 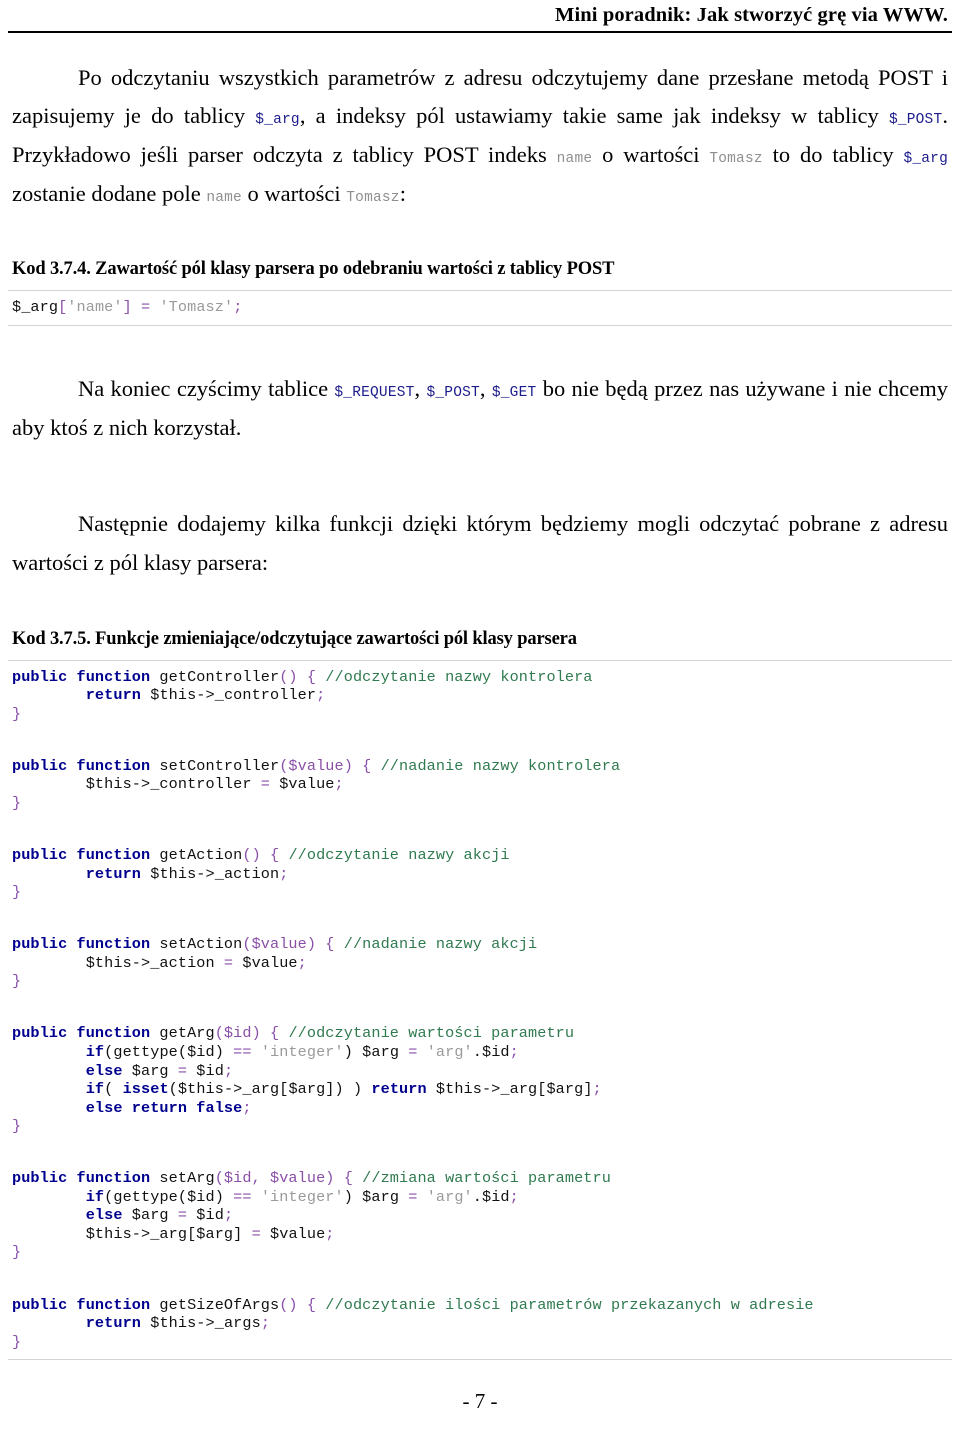 What do you see at coordinates (925, 158) in the screenshot?
I see `inline-code-arg-array-2: $_arg` at bounding box center [925, 158].